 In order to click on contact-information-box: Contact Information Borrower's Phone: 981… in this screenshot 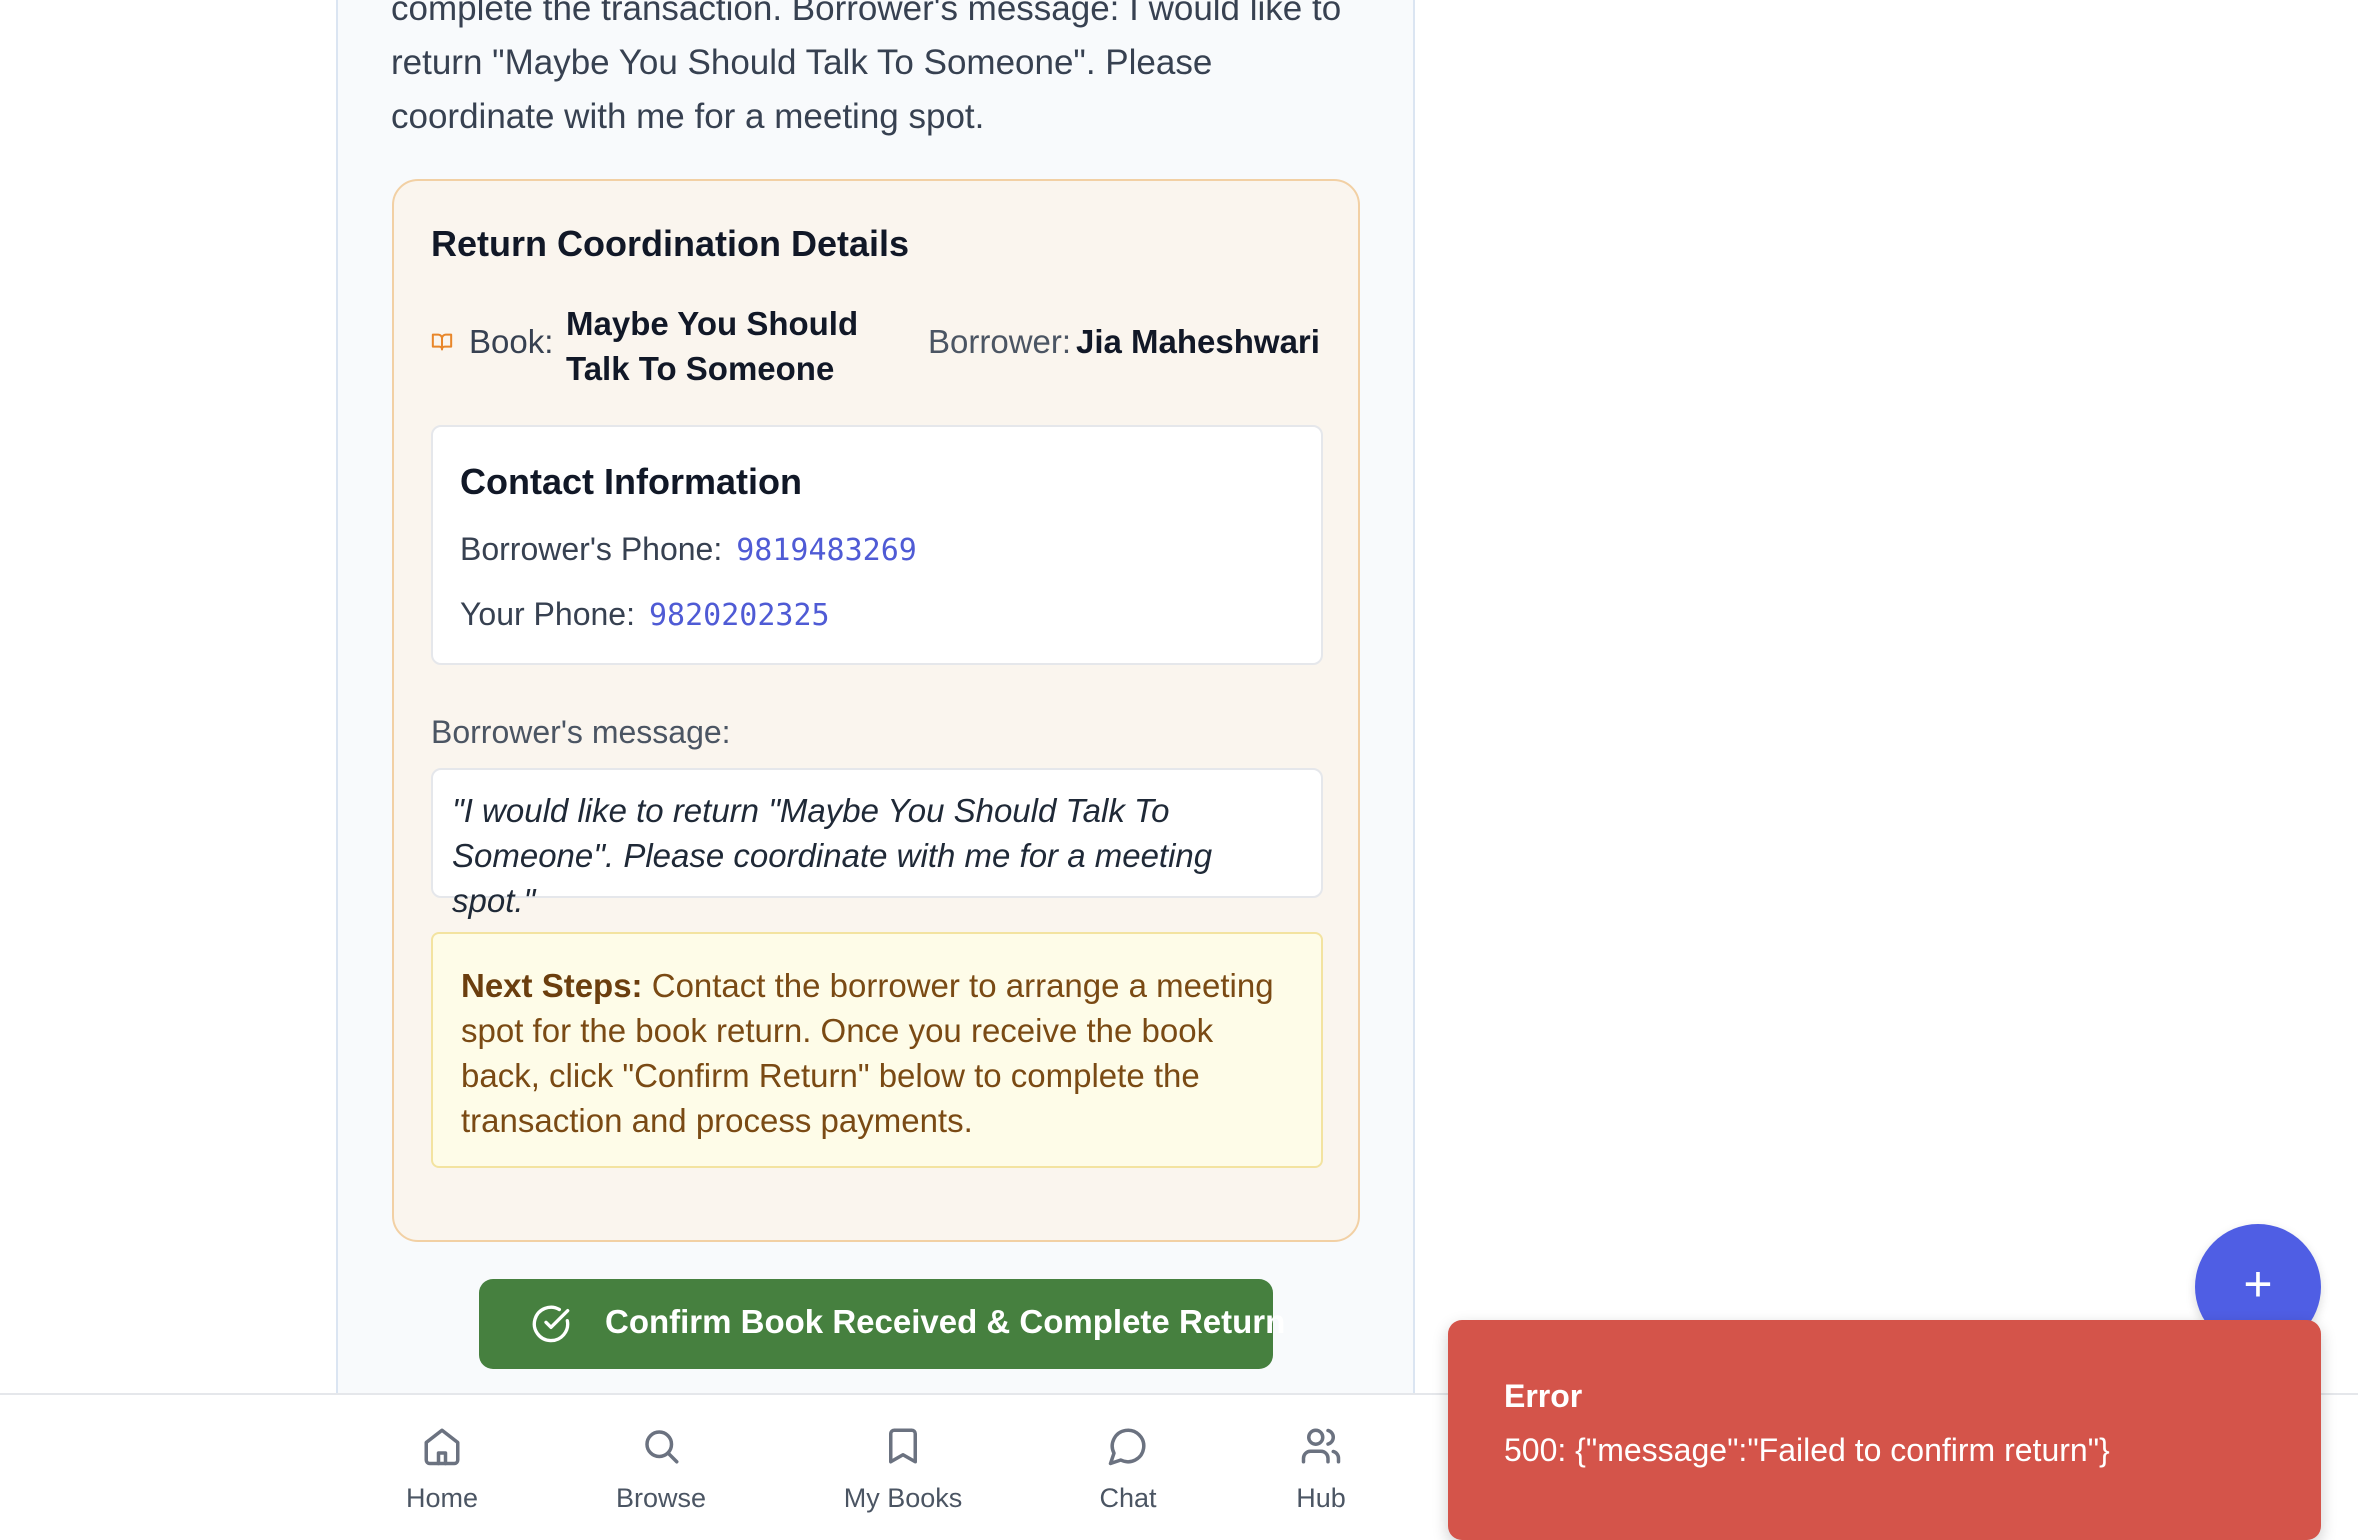, I will do `click(877, 545)`.